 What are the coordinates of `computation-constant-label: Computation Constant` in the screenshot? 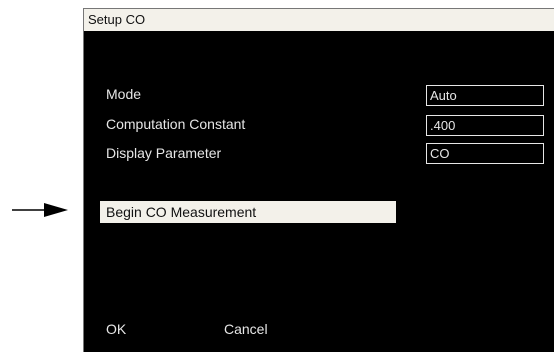 It's located at (176, 124).